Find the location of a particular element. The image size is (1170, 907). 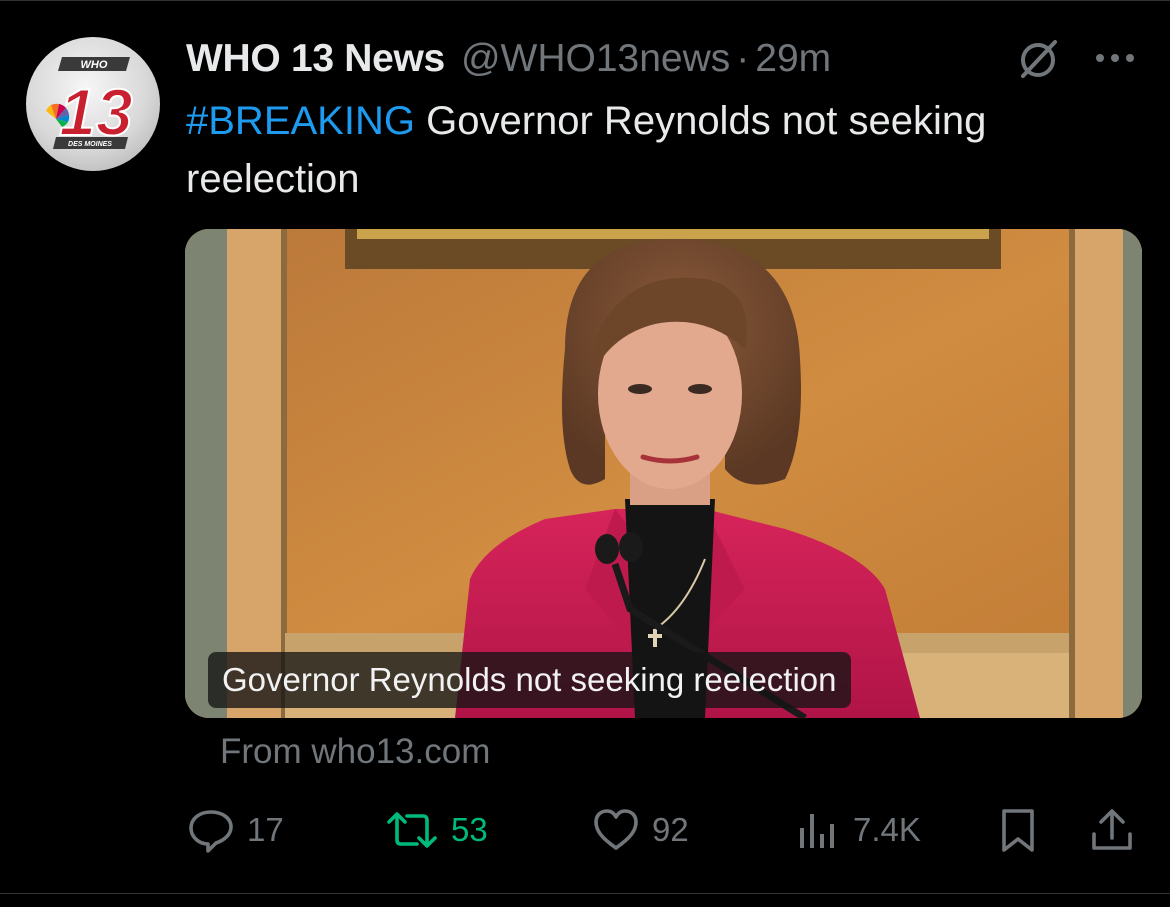

bookmark-icon is located at coordinates (1018, 830).